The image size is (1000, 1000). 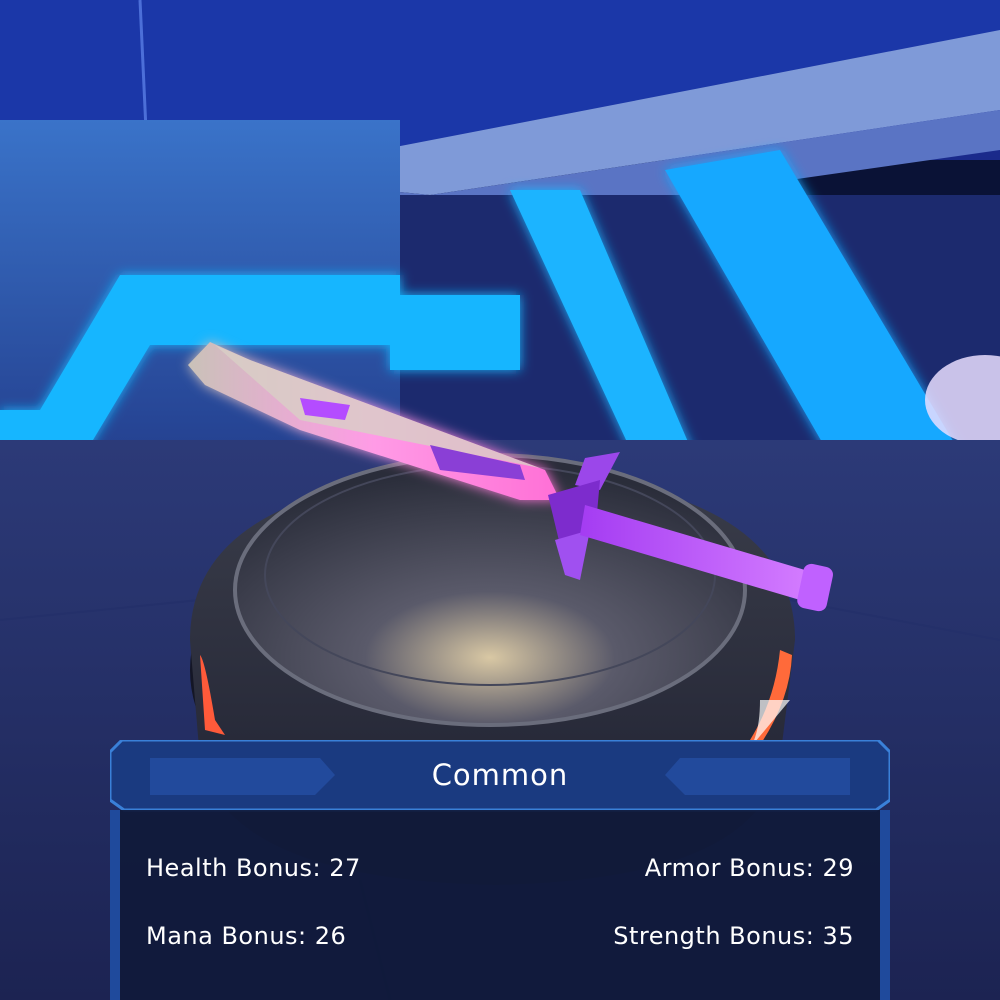 What do you see at coordinates (246, 936) in the screenshot?
I see `mana-bonus-stat: Mana Bonus: 26` at bounding box center [246, 936].